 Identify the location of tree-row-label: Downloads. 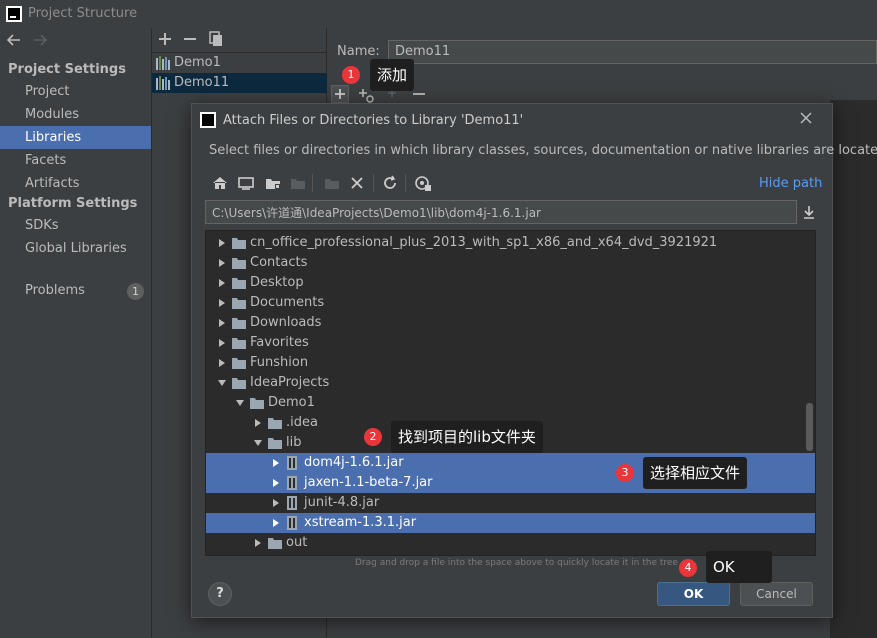
(286, 322).